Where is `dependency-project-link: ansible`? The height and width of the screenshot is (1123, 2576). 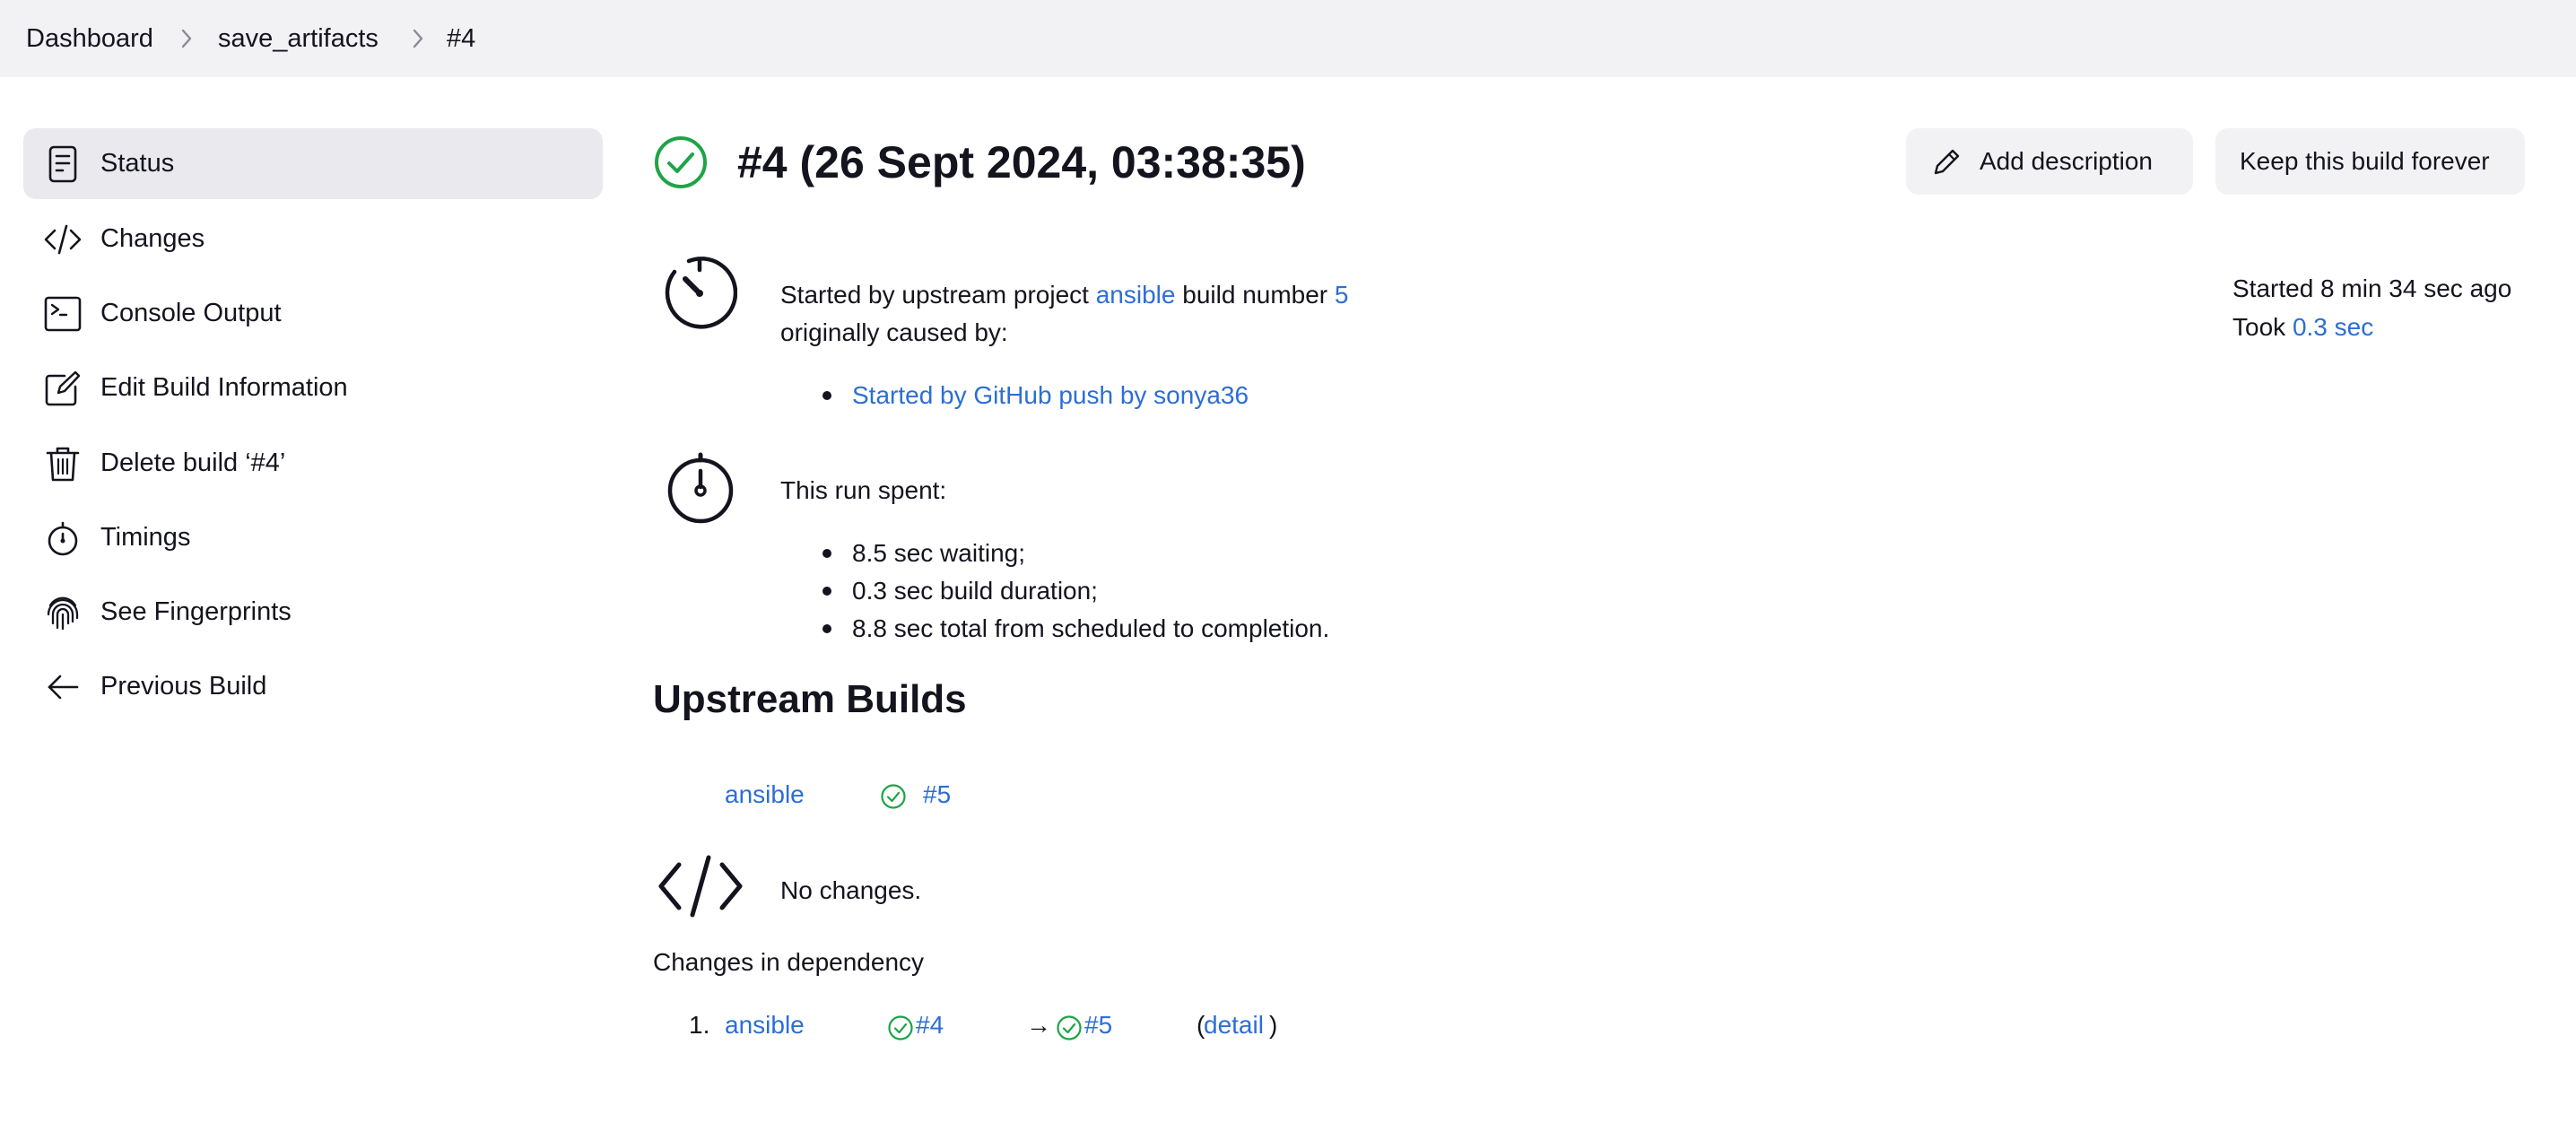
dependency-project-link: ansible is located at coordinates (765, 1025).